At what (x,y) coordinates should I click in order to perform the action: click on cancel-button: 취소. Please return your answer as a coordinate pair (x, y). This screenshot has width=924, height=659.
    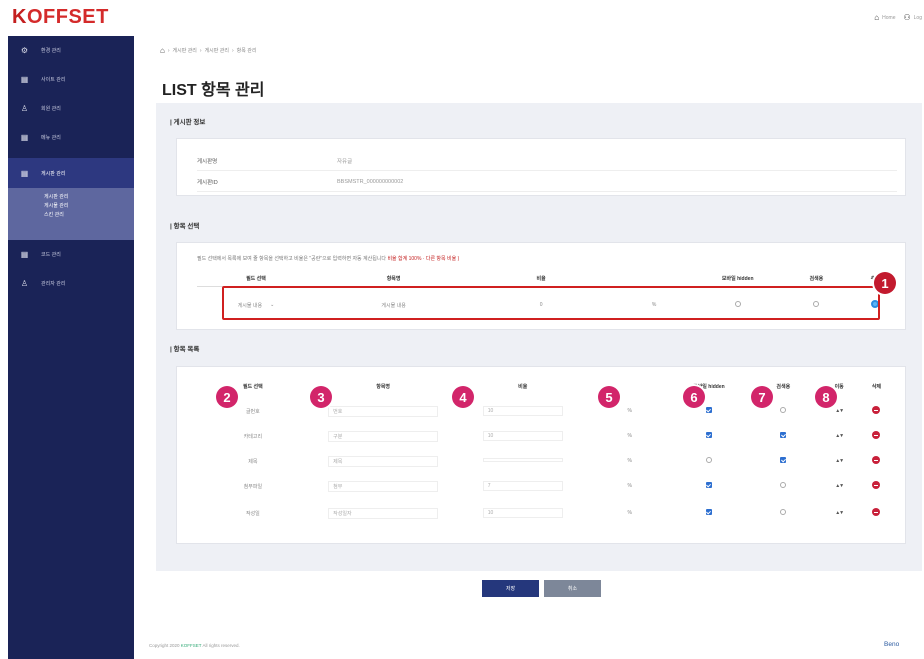
    Looking at the image, I should click on (572, 588).